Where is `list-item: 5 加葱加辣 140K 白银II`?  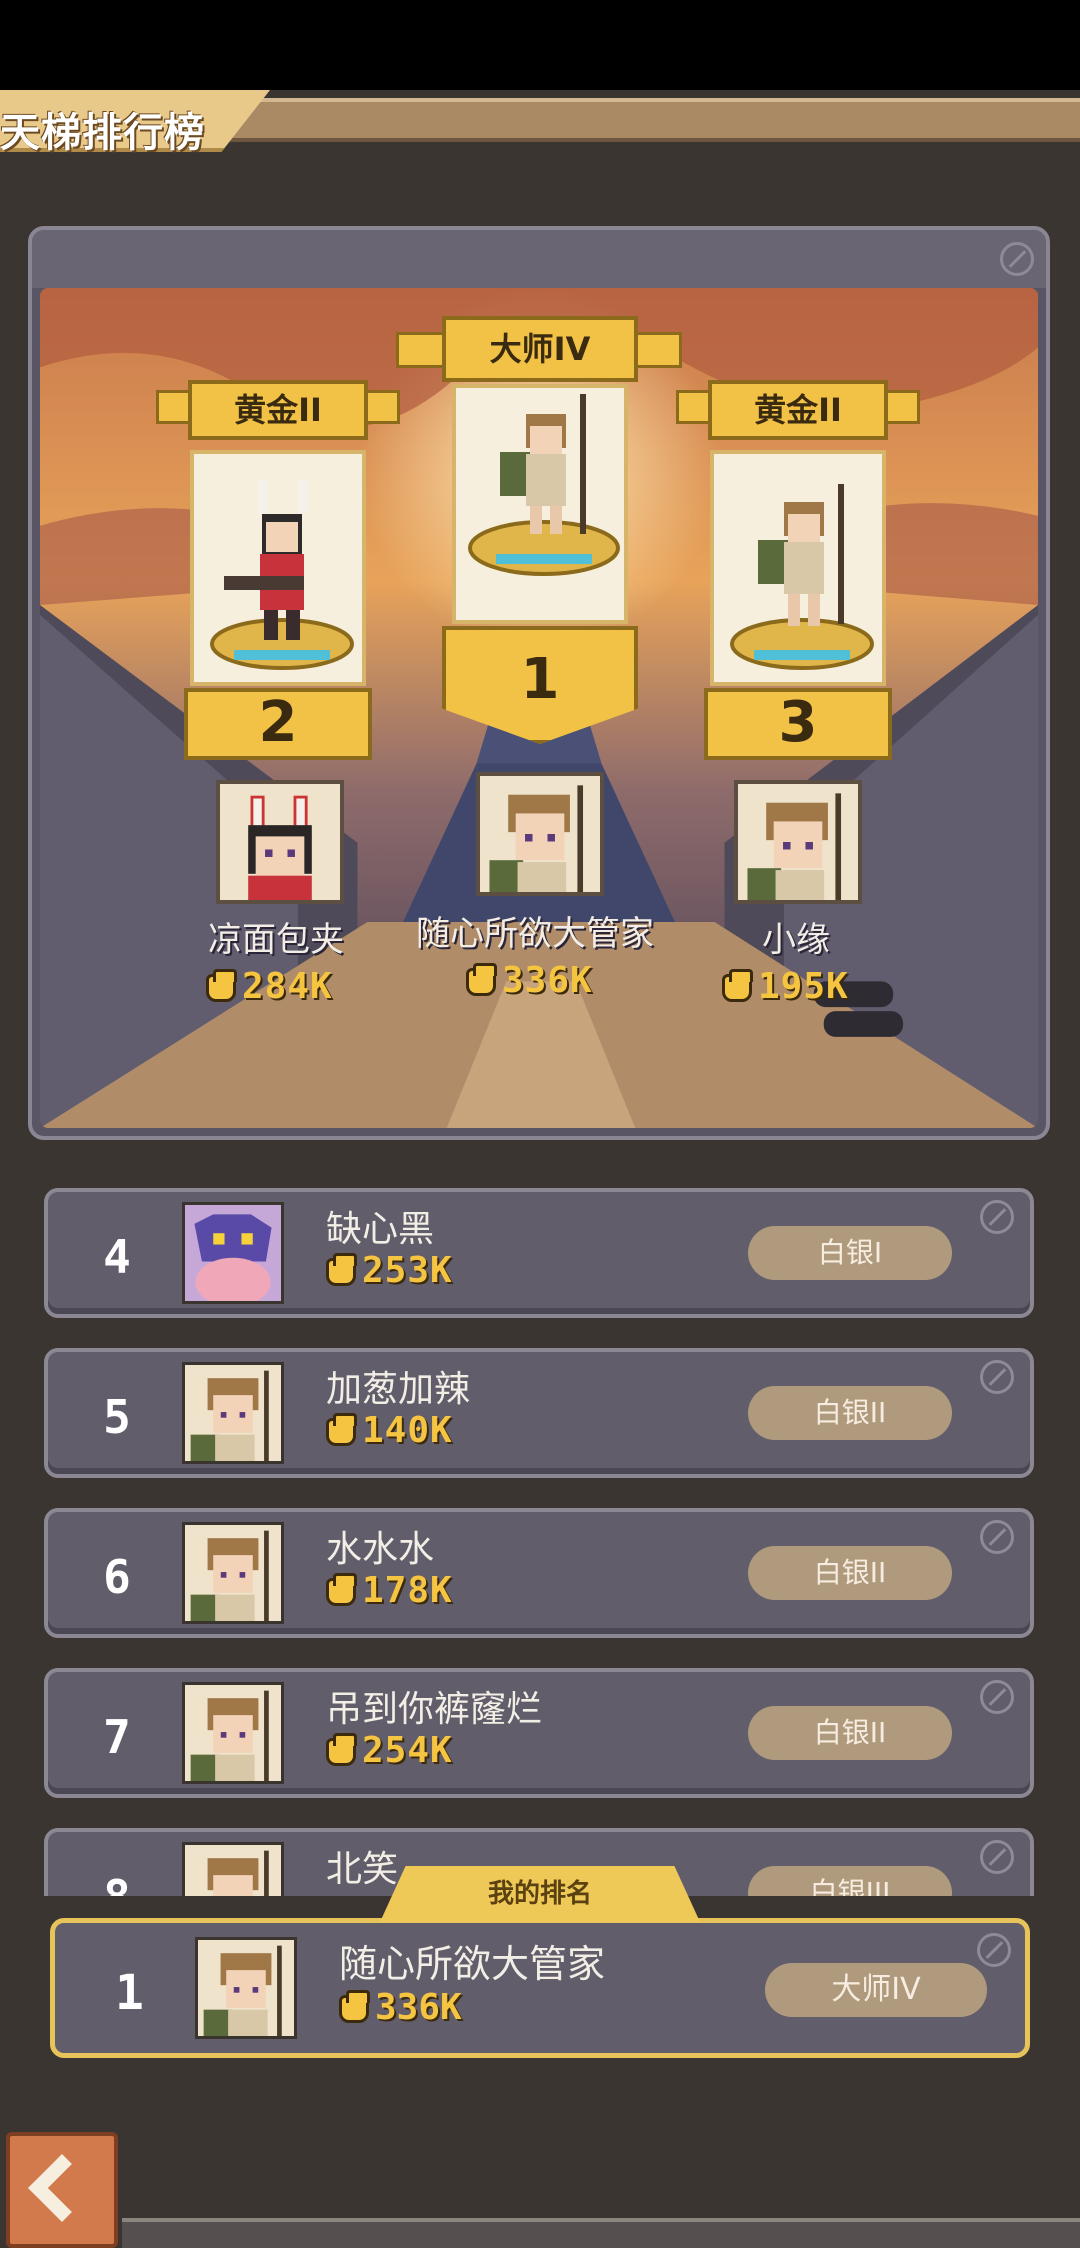 list-item: 5 加葱加辣 140K 白银II is located at coordinates (539, 1413).